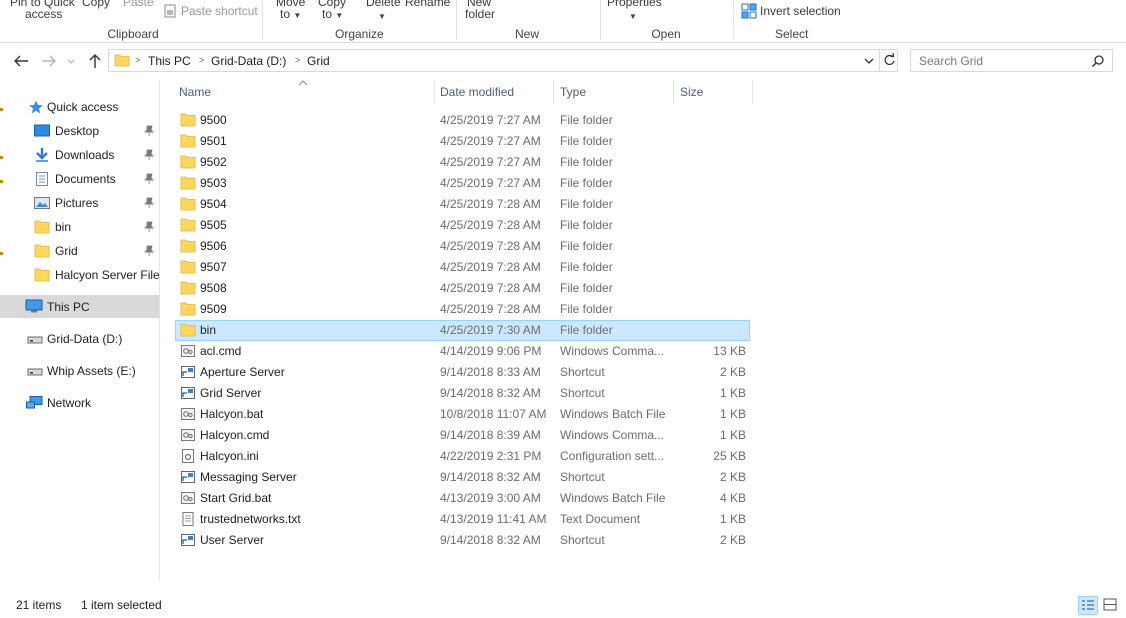  Describe the element at coordinates (188, 120) in the screenshot. I see `folder-icon` at that location.